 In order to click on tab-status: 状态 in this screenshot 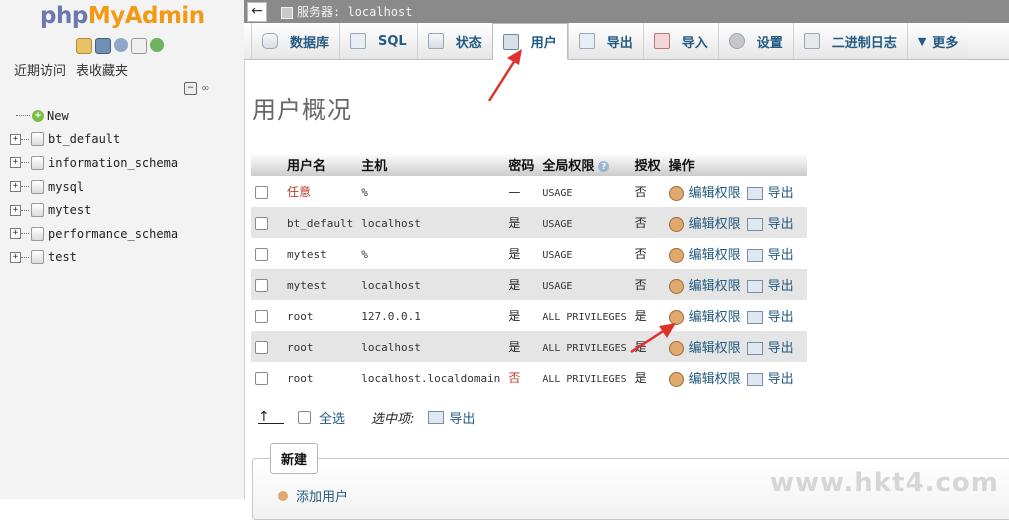, I will do `click(454, 41)`.